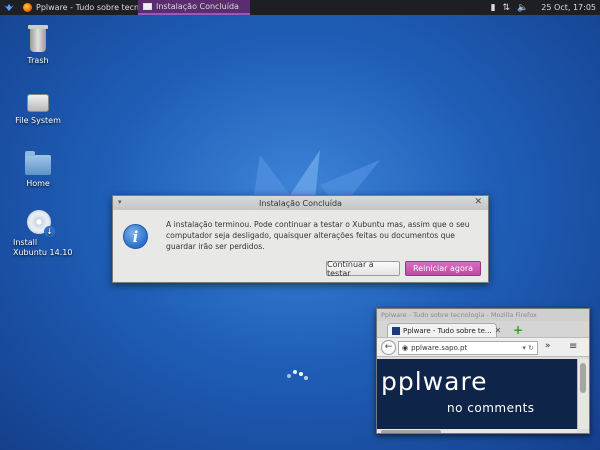 This screenshot has height=450, width=600. Describe the element at coordinates (9, 7) in the screenshot. I see `whisker-menu-icon` at that location.